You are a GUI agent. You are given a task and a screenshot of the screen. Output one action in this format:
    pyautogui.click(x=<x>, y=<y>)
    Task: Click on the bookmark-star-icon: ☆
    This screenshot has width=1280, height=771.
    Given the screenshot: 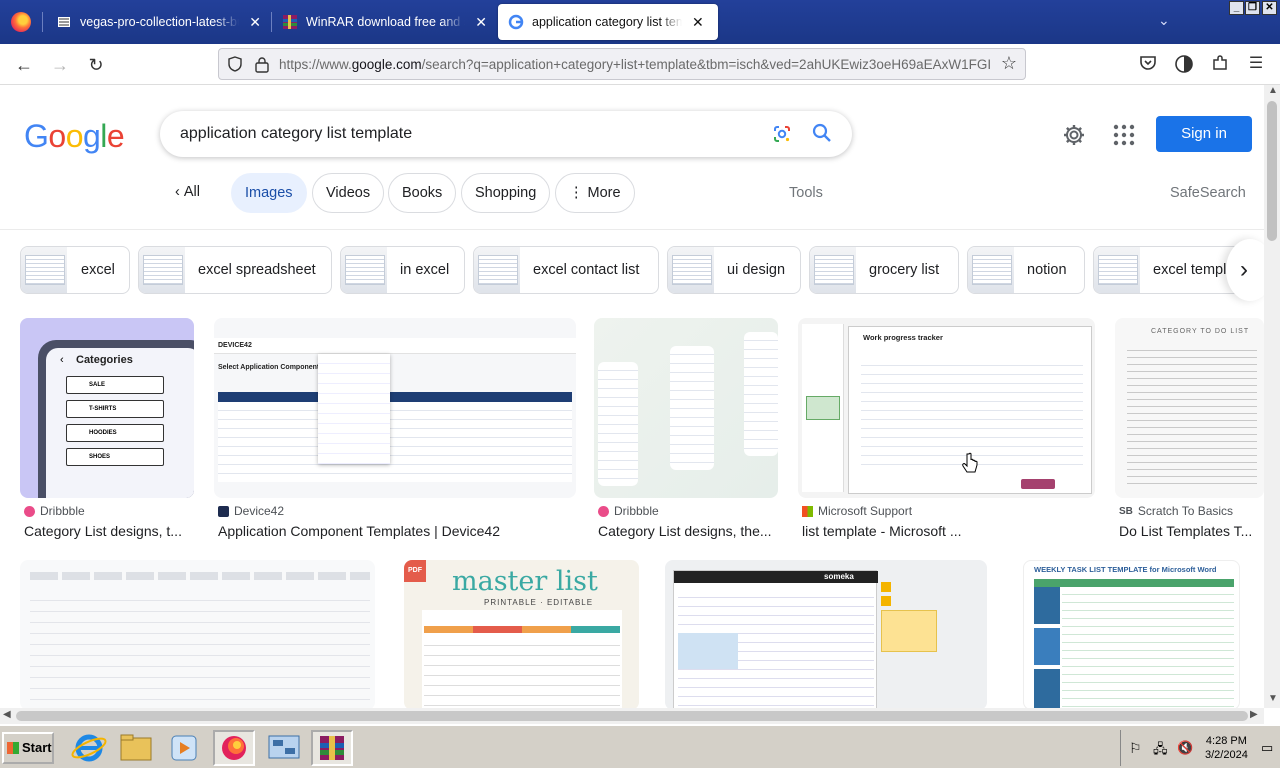 What is the action you would take?
    pyautogui.click(x=1009, y=63)
    